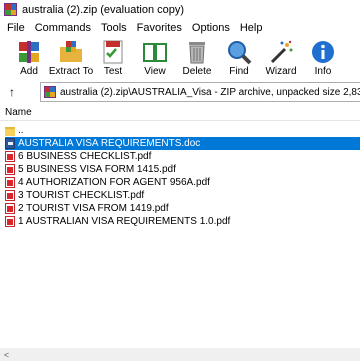 This screenshot has width=360, height=361. I want to click on list-item-parent-folder: .., so click(182, 130).